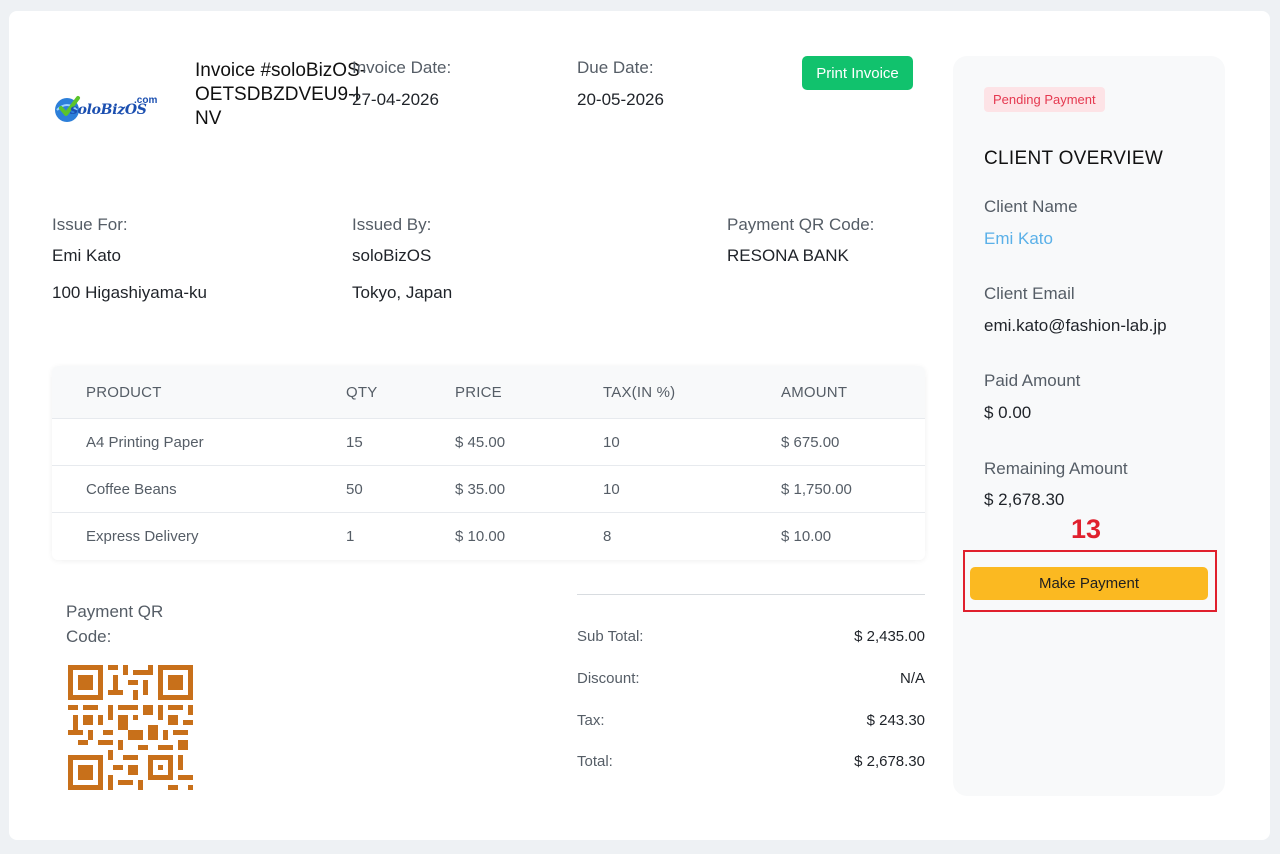  Describe the element at coordinates (130, 727) in the screenshot. I see `qr-code-image` at that location.